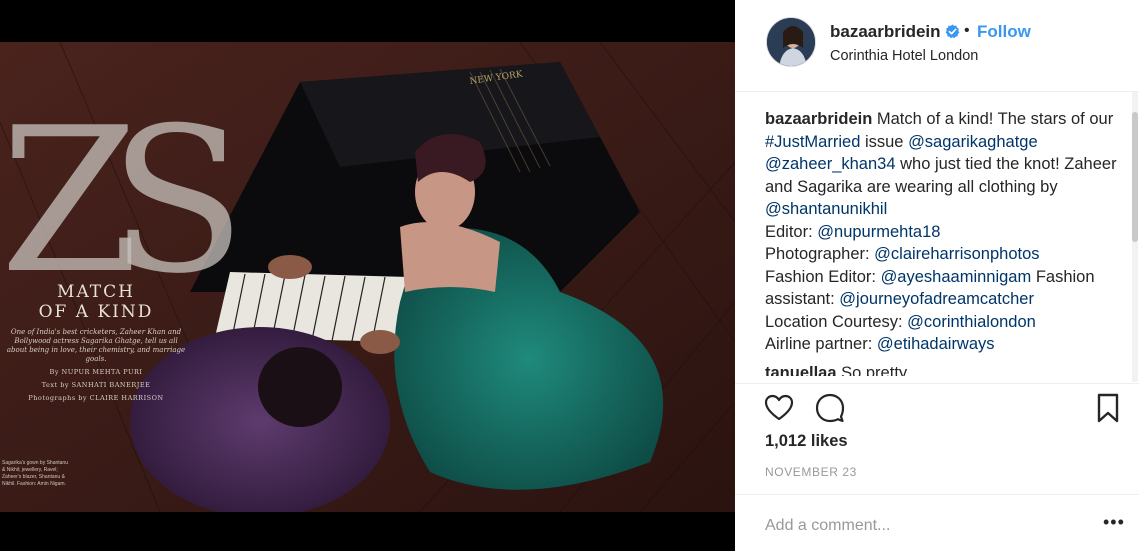 The width and height of the screenshot is (1139, 551). What do you see at coordinates (1135, 177) in the screenshot?
I see `scrollbar-thumb` at bounding box center [1135, 177].